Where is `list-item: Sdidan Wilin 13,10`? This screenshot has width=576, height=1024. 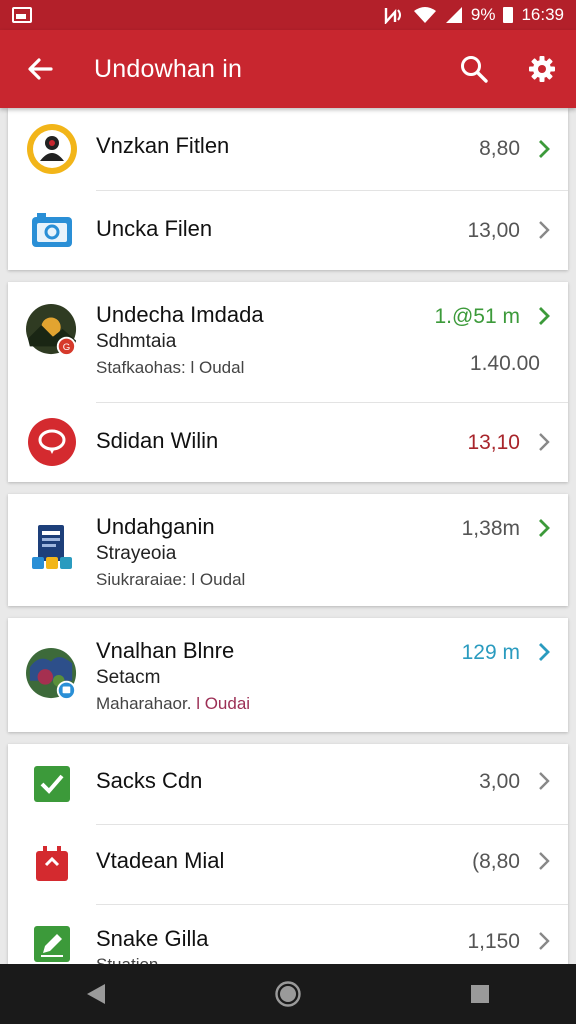 list-item: Sdidan Wilin 13,10 is located at coordinates (288, 442).